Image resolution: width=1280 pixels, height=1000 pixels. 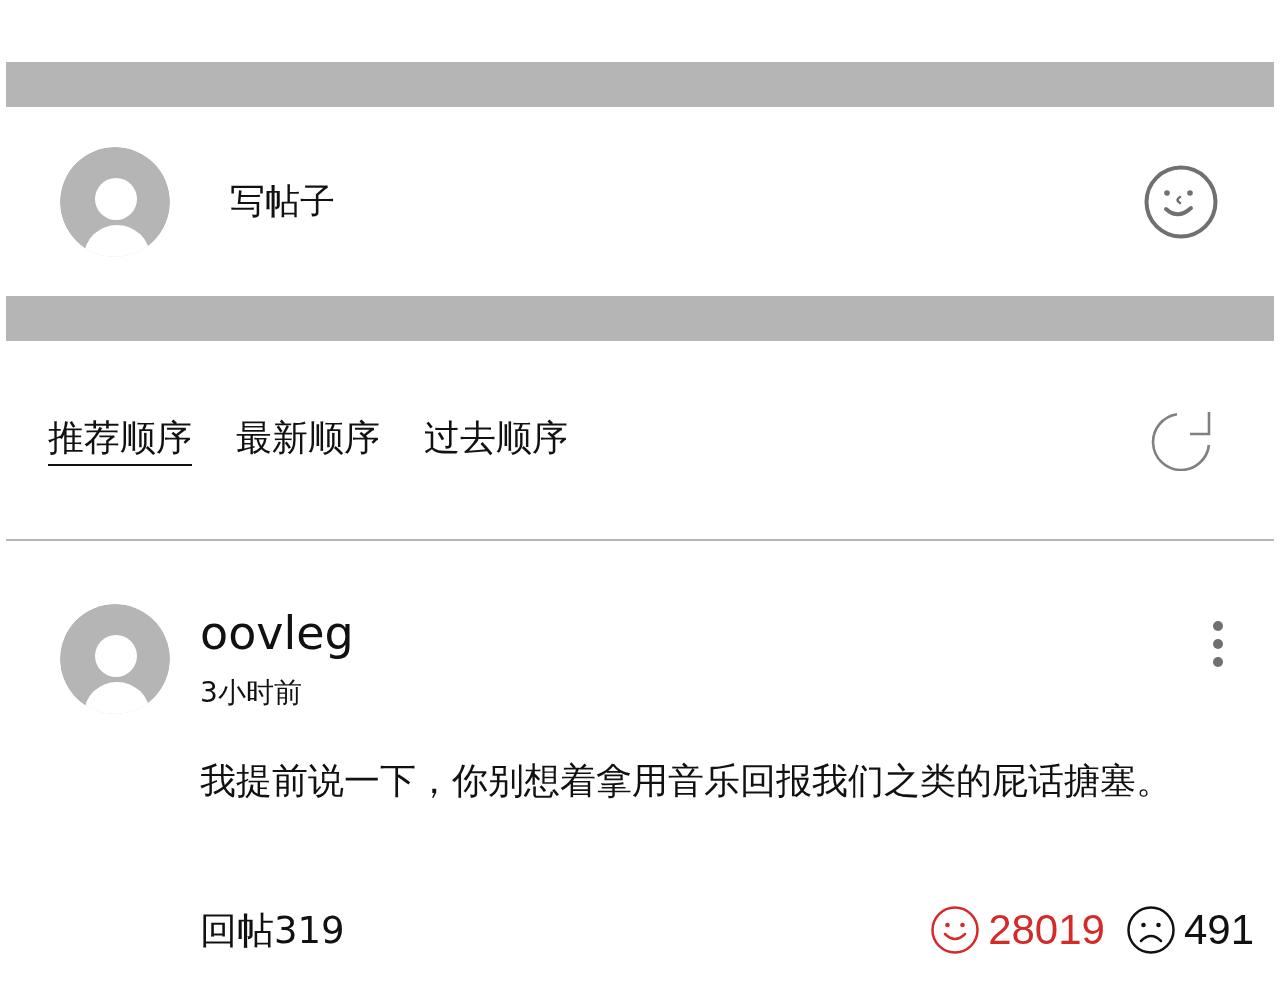 What do you see at coordinates (686, 780) in the screenshot?
I see `comment-text: 我提前说一下，你别想着拿用音乐回报我们之类的屁话搪塞。` at bounding box center [686, 780].